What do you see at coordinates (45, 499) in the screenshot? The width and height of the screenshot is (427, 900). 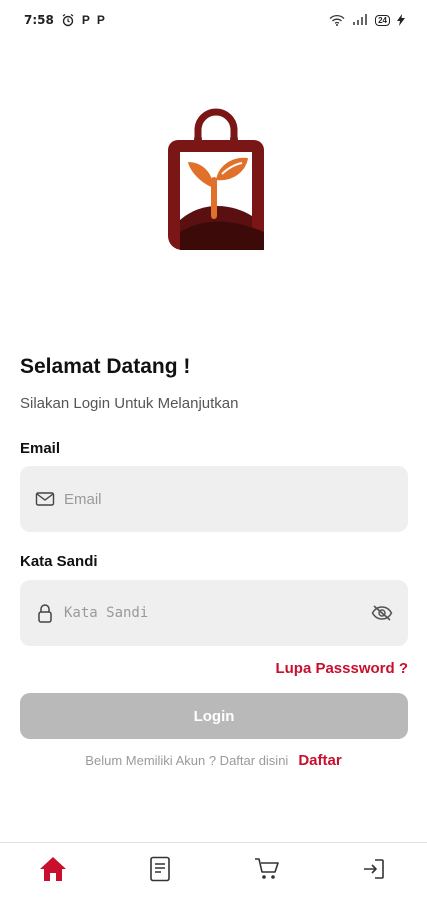 I see `mail-icon` at bounding box center [45, 499].